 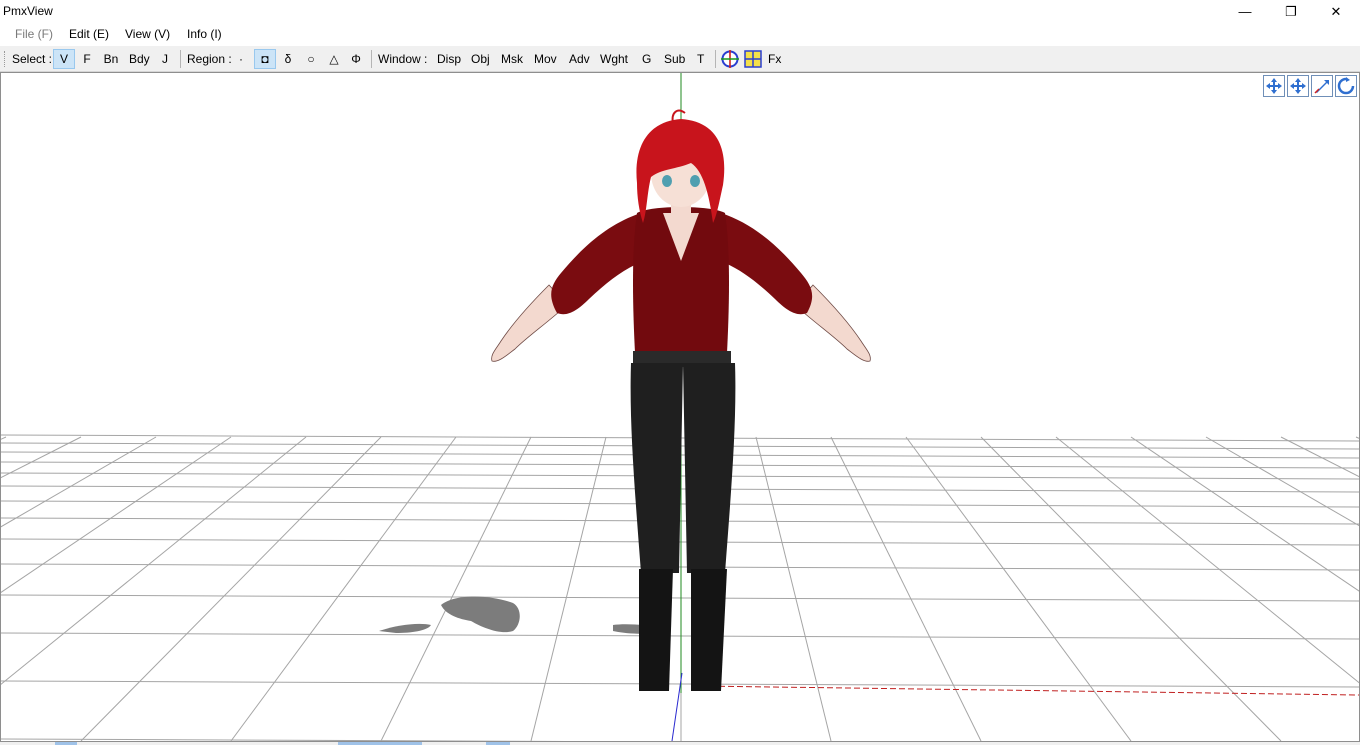 I want to click on region-point: ·, so click(x=241, y=59).